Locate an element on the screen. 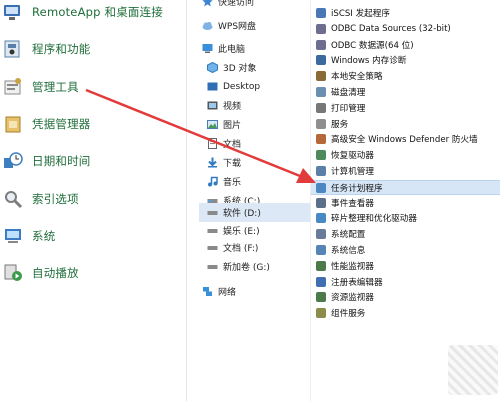 This screenshot has width=500, height=401. cp-item-label: 系统 is located at coordinates (44, 236).